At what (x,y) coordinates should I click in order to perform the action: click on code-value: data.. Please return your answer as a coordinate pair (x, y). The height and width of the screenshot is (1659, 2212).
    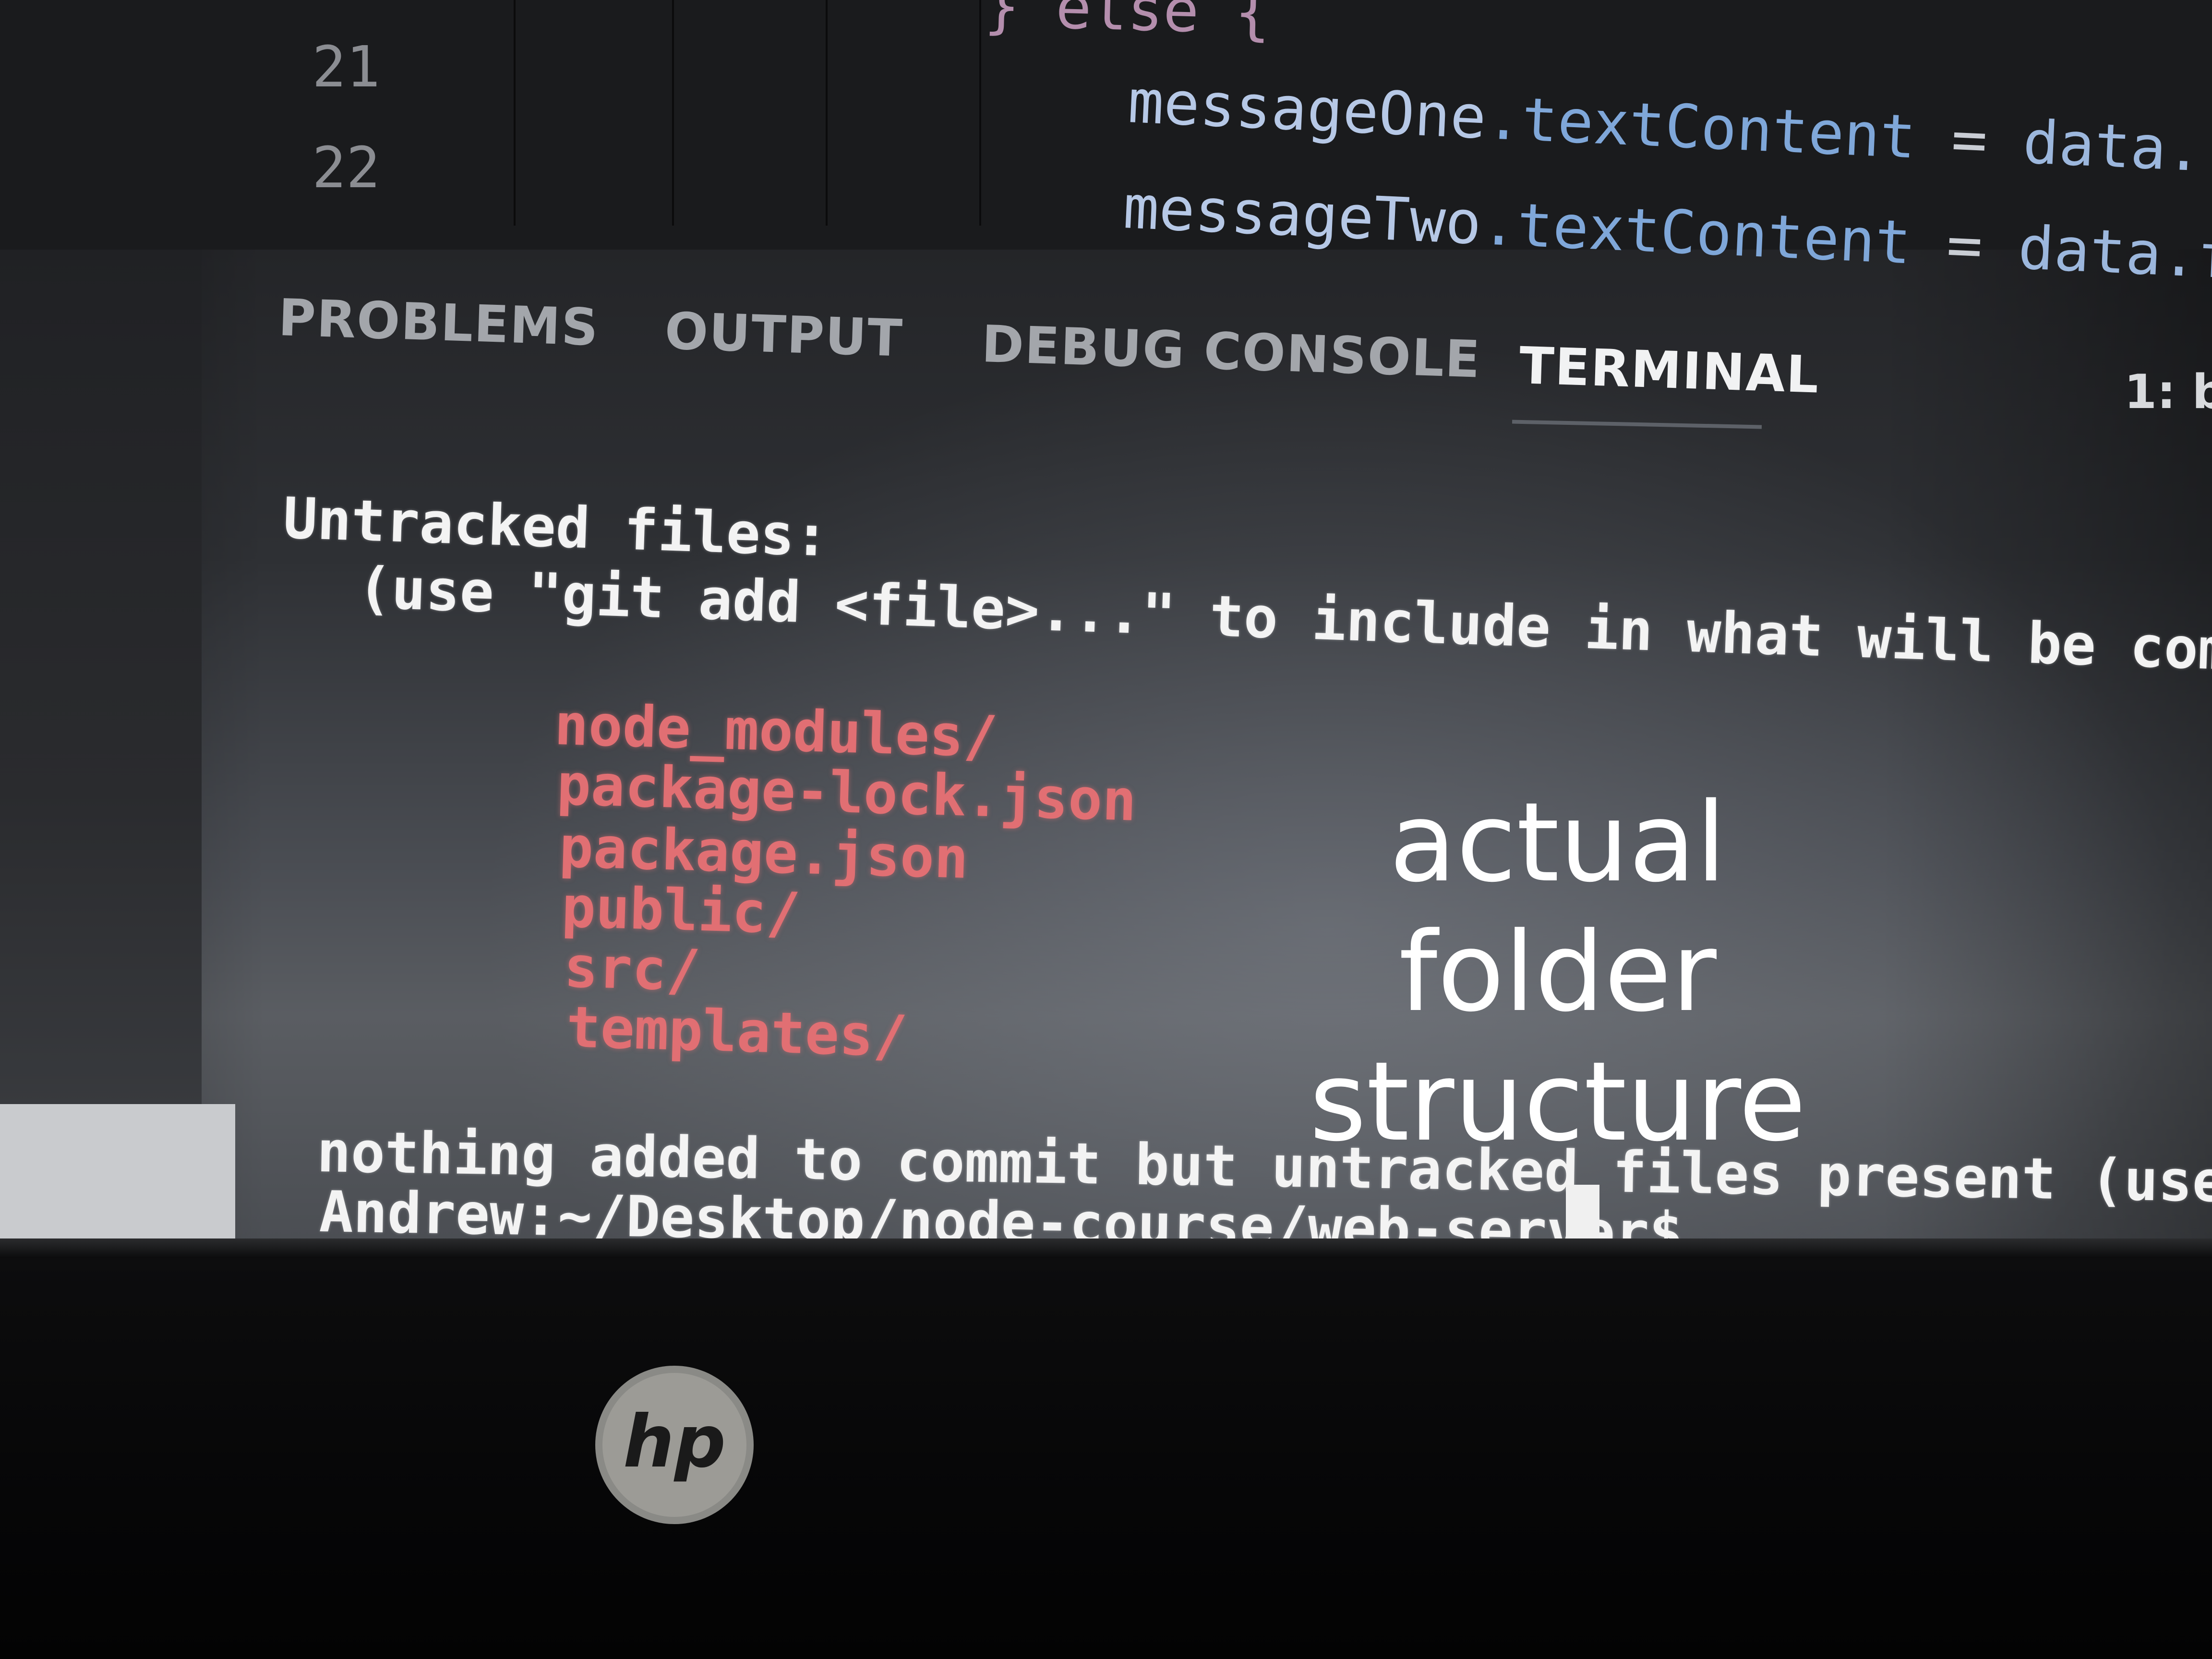
    Looking at the image, I should click on (2112, 146).